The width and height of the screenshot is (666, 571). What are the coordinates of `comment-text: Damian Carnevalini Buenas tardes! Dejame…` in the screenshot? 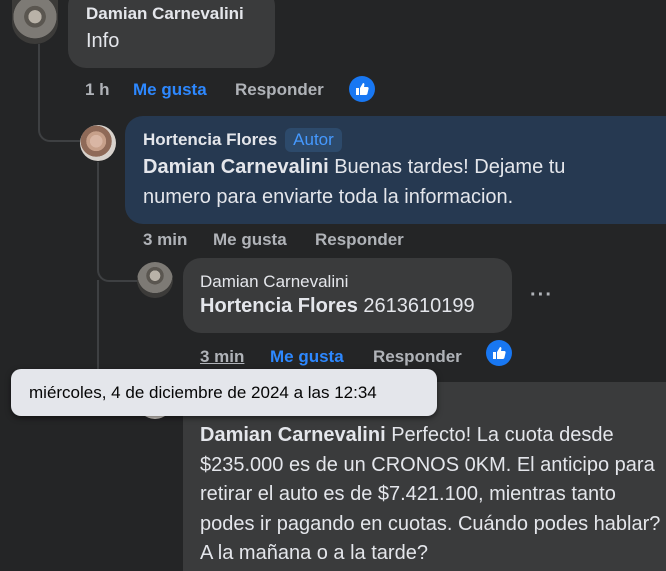 It's located at (383, 182).